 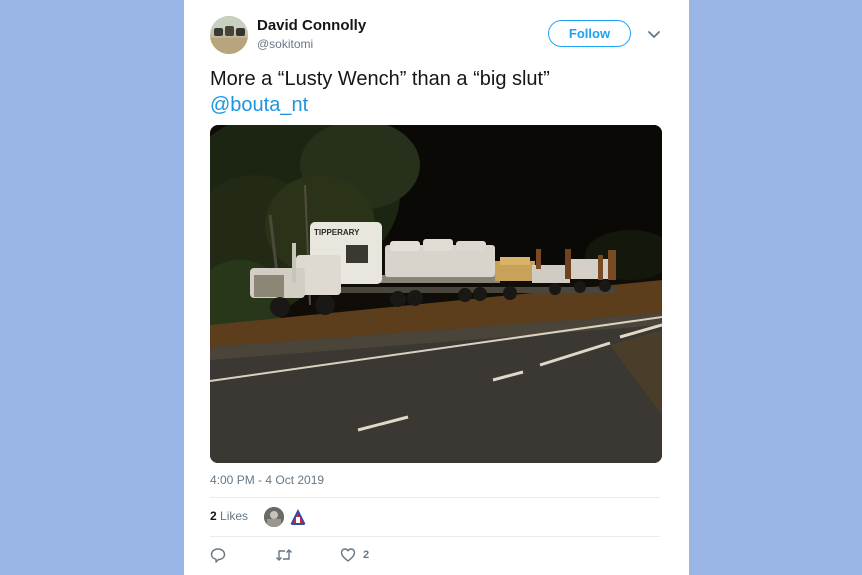 What do you see at coordinates (589, 33) in the screenshot?
I see `follow-button: Follow` at bounding box center [589, 33].